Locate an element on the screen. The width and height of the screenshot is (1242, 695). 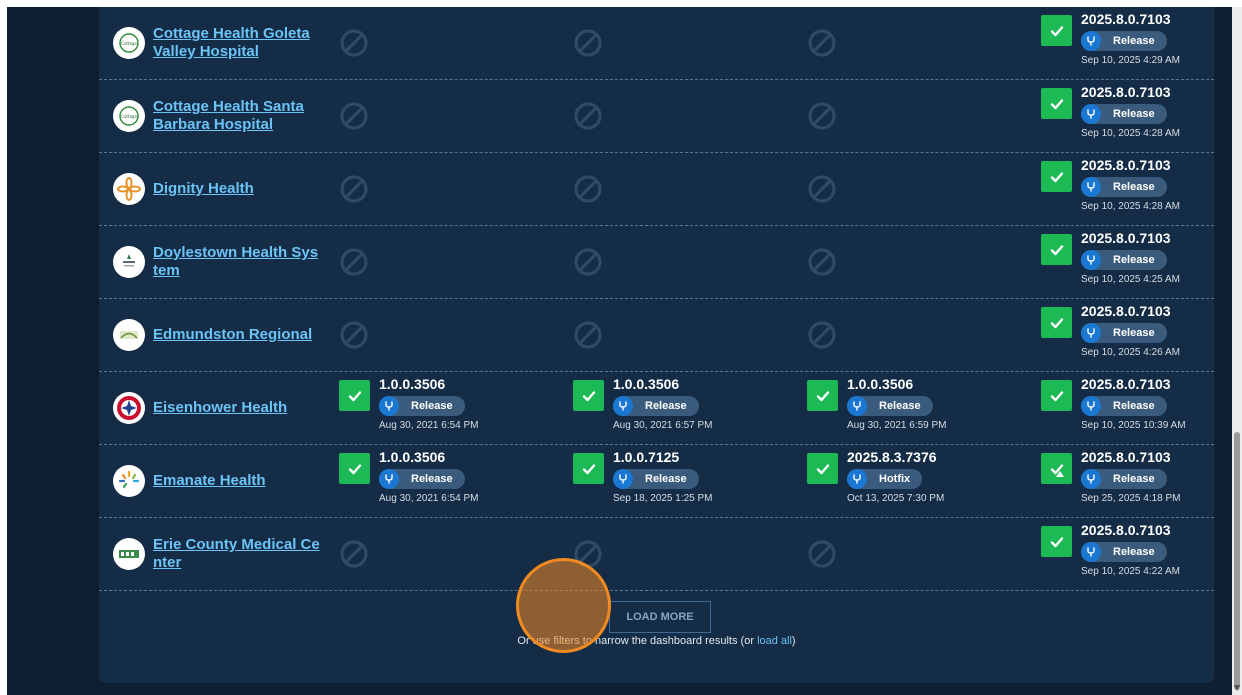
organization-link: Edmundston Regional is located at coordinates (238, 335).